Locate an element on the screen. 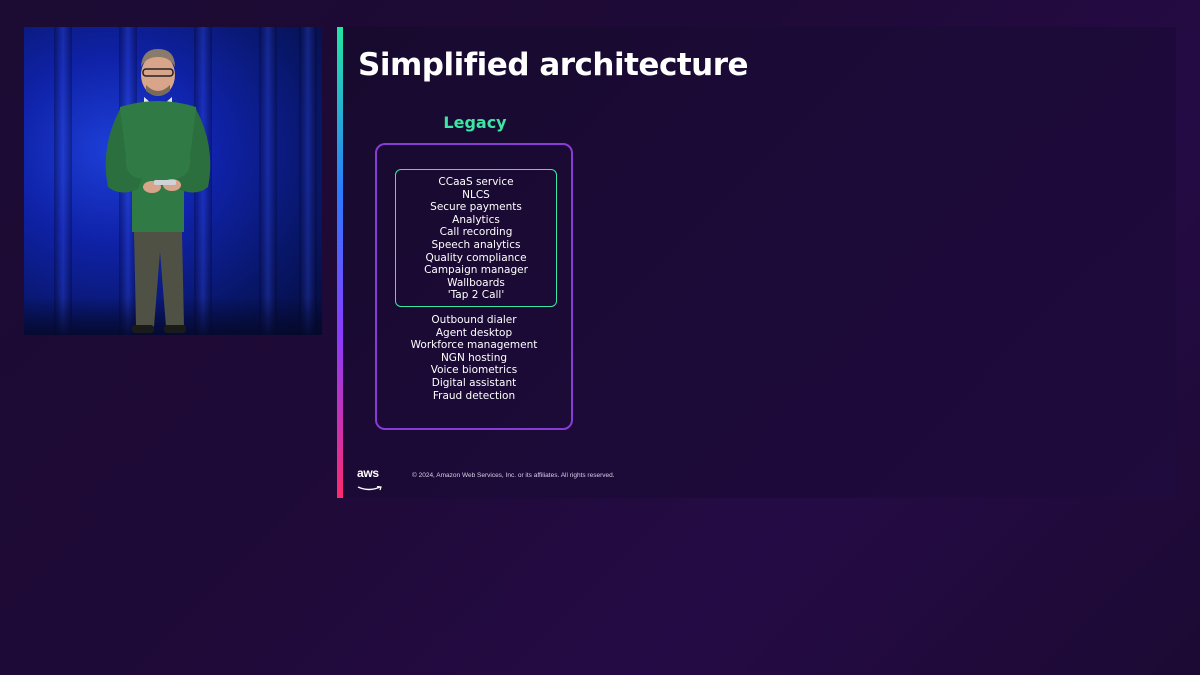 This screenshot has width=1200, height=675. inner-list-item: Quality compliance is located at coordinates (476, 257).